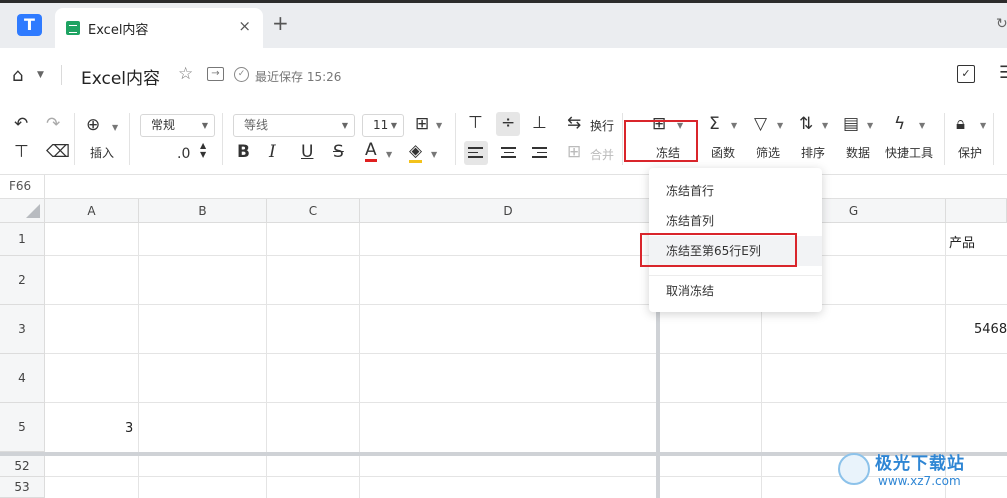 The image size is (1007, 498). I want to click on font-family-select: 等线 ▼, so click(294, 125).